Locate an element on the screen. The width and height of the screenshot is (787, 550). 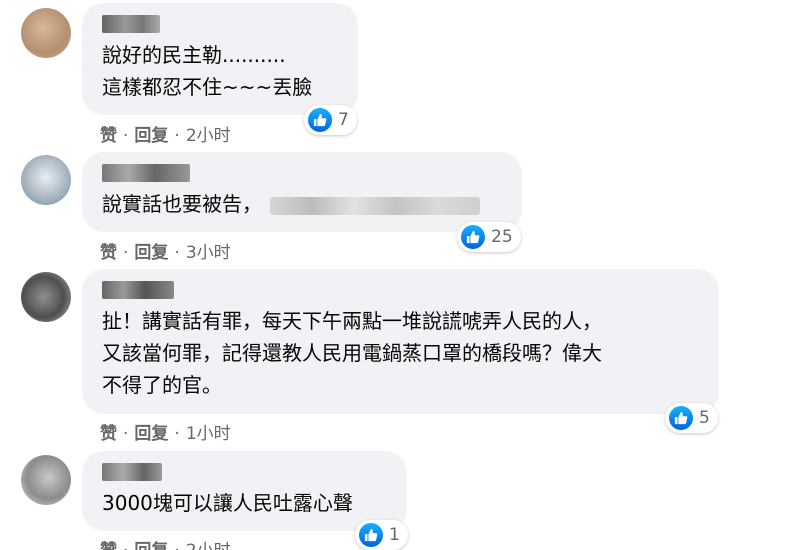
comment-text: 說實話也要被告， is located at coordinates (303, 204).